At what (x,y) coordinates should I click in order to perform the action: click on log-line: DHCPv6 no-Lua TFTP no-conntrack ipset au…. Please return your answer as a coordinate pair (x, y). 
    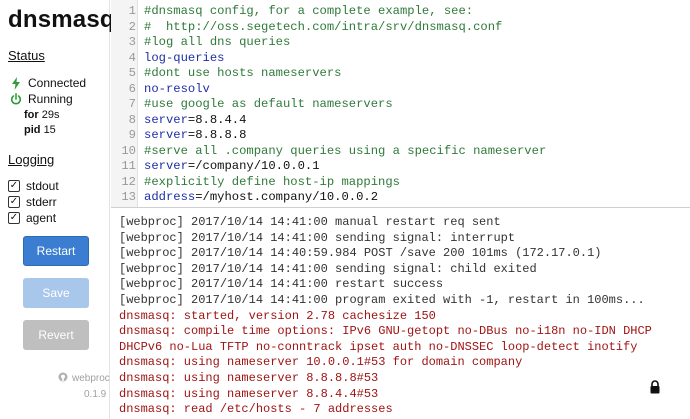
    Looking at the image, I should click on (378, 346).